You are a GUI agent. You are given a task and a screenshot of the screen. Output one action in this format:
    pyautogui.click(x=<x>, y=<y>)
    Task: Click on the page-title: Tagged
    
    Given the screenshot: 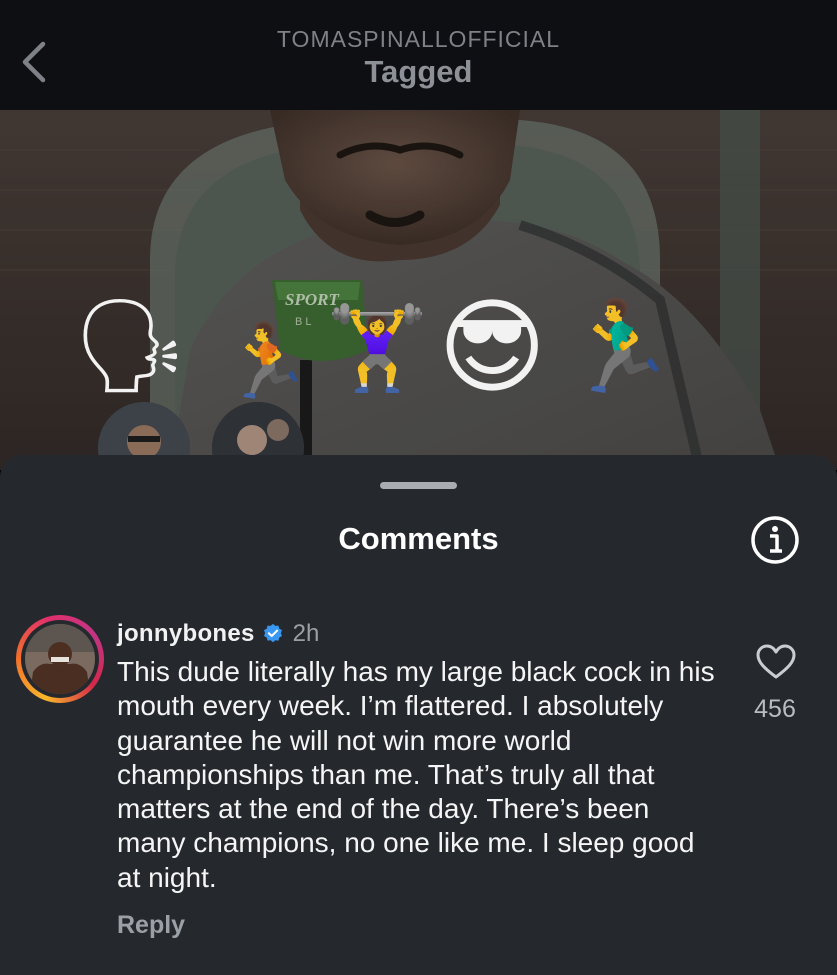 What is the action you would take?
    pyautogui.click(x=418, y=71)
    